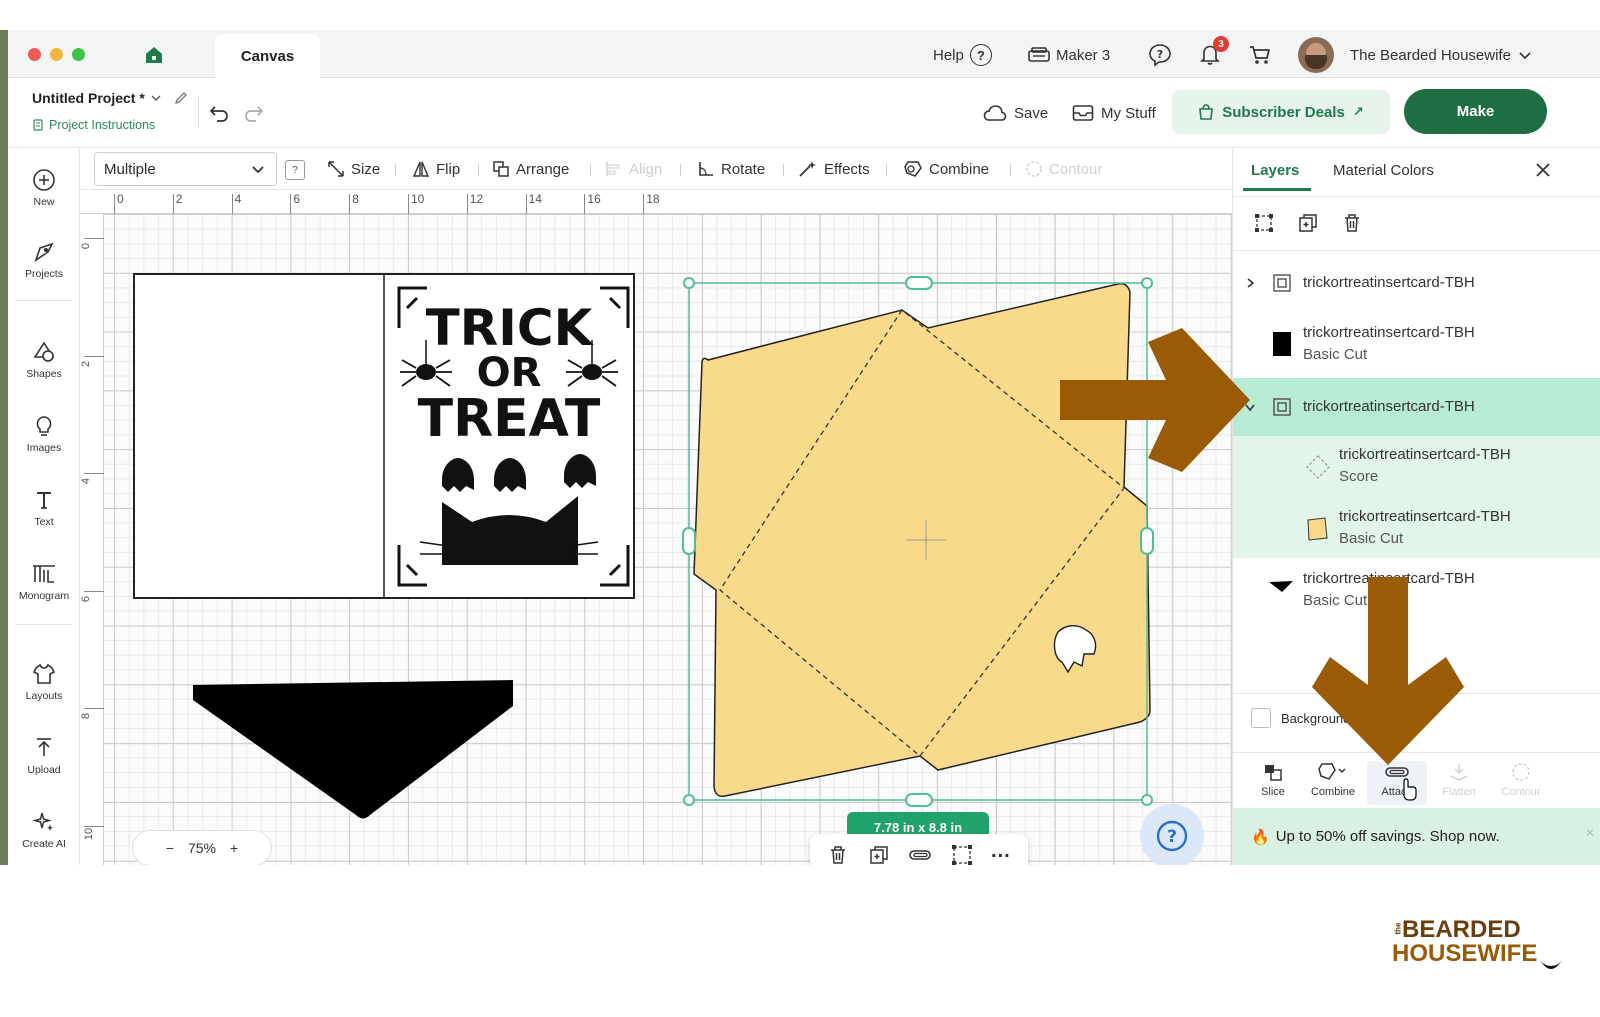 This screenshot has height=1017, width=1600. Describe the element at coordinates (44, 830) in the screenshot. I see `sidebar-item-create-ai: Create AI` at that location.